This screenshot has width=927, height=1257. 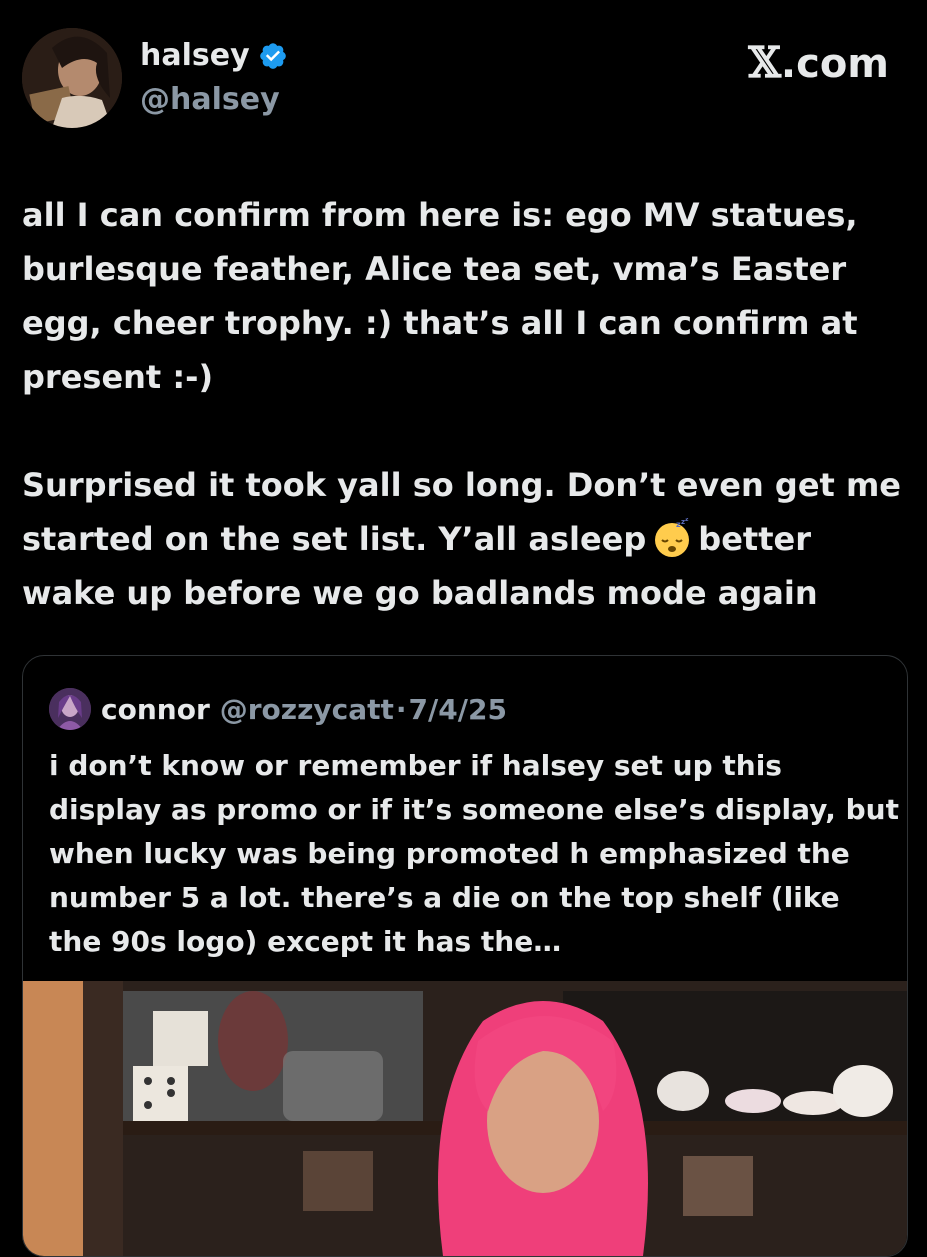 I want to click on author-name-row: halsey, so click(x=214, y=55).